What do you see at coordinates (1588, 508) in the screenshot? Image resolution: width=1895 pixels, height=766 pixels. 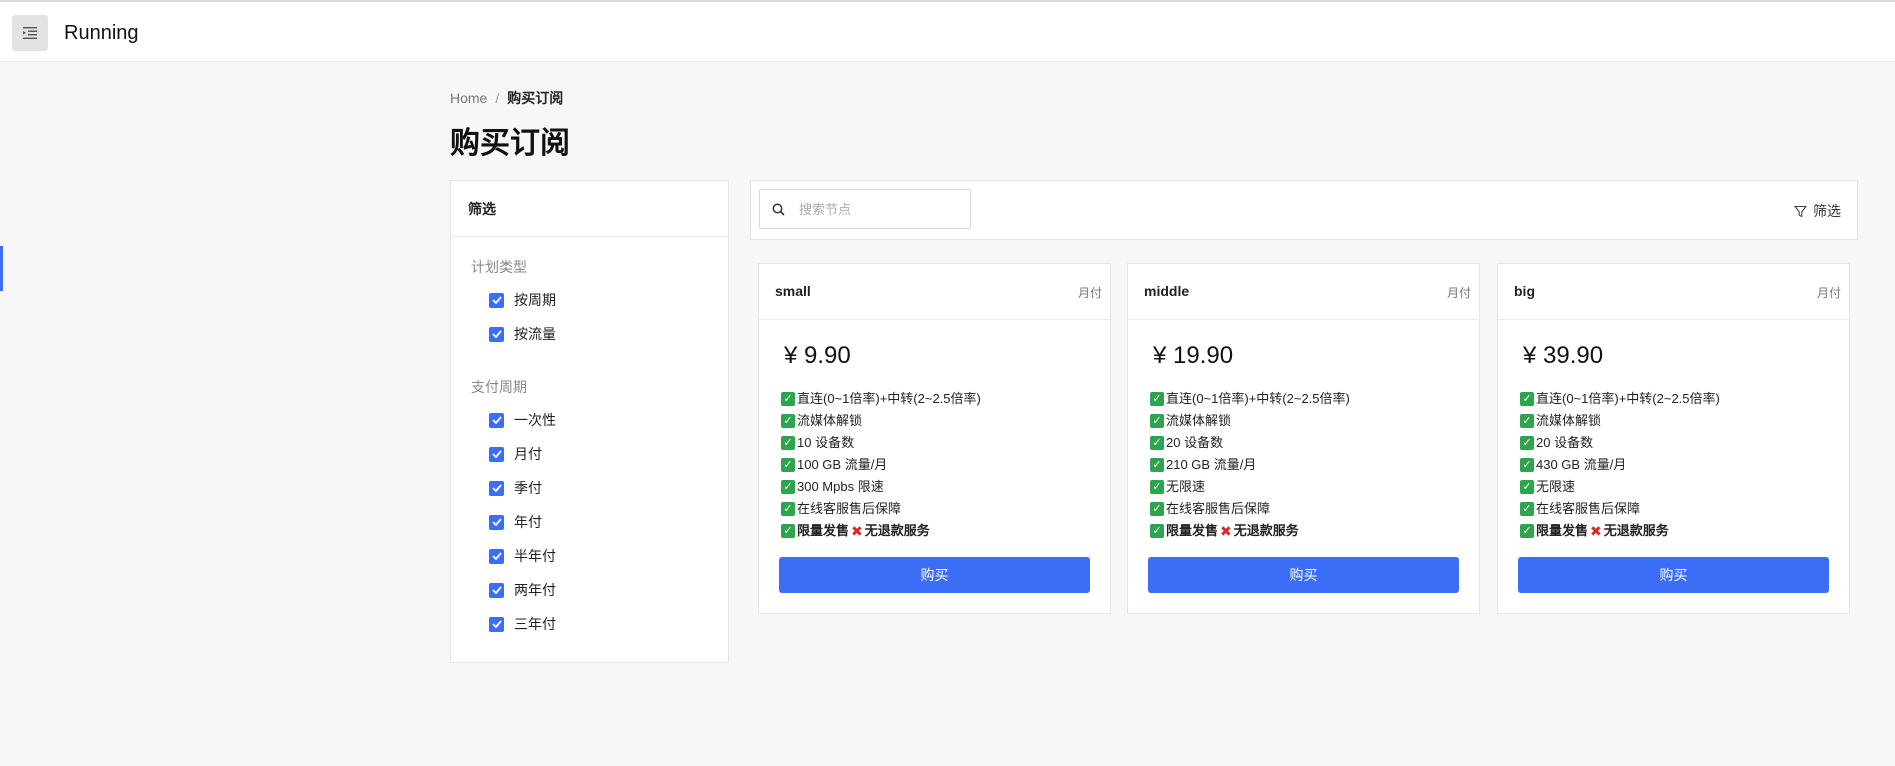 I see `feature-text: 在线客服售后保障` at bounding box center [1588, 508].